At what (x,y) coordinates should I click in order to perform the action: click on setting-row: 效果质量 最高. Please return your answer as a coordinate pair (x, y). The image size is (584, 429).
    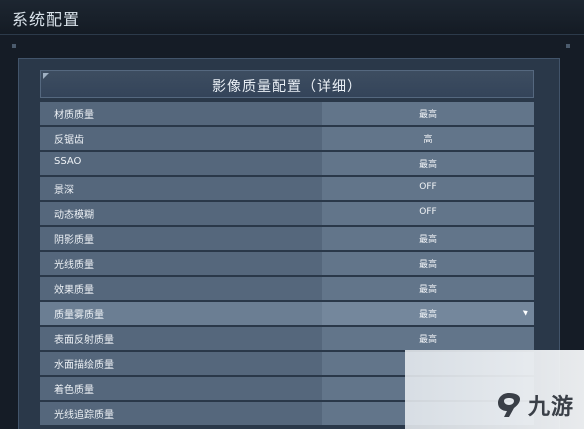
    Looking at the image, I should click on (287, 288).